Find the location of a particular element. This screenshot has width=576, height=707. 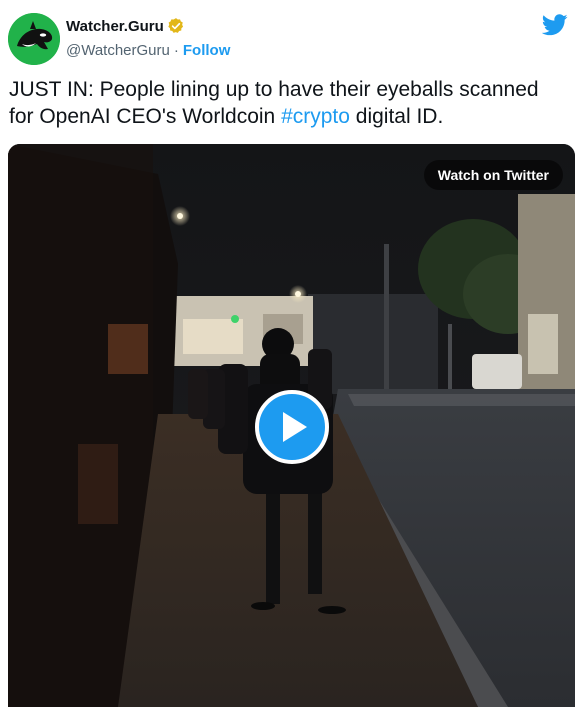

play-icon is located at coordinates (295, 427).